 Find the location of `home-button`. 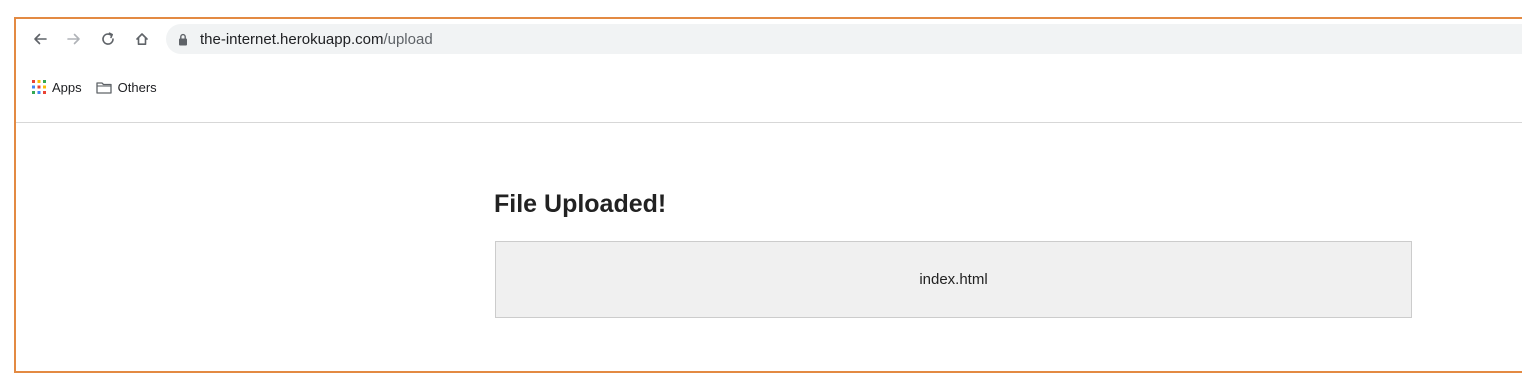

home-button is located at coordinates (142, 39).